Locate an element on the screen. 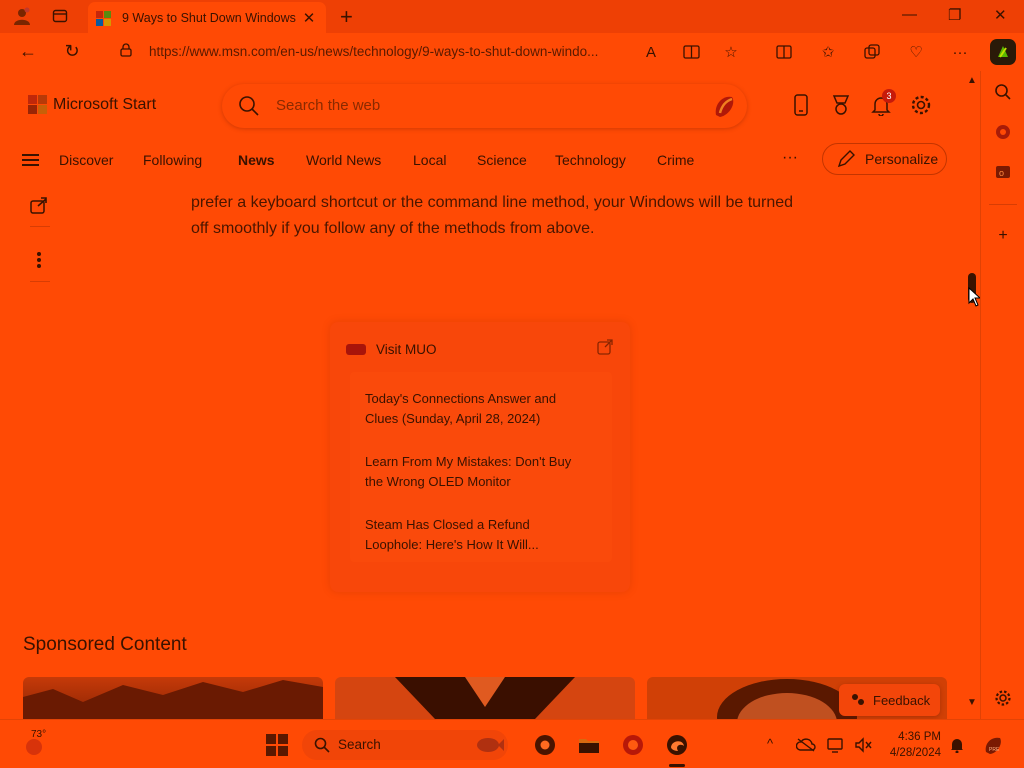 The width and height of the screenshot is (1024, 768). menu-hamburger-icon is located at coordinates (30, 161).